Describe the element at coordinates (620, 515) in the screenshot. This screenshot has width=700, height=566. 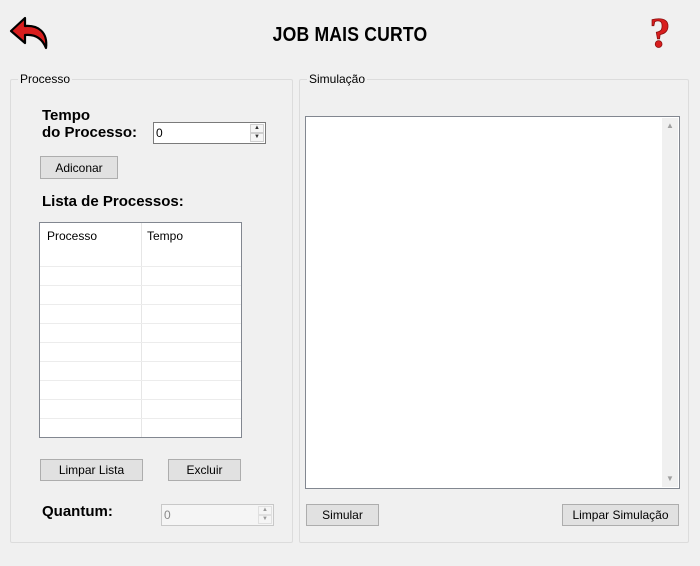
I see `clear-simulation-button: Limpar Simulação` at that location.